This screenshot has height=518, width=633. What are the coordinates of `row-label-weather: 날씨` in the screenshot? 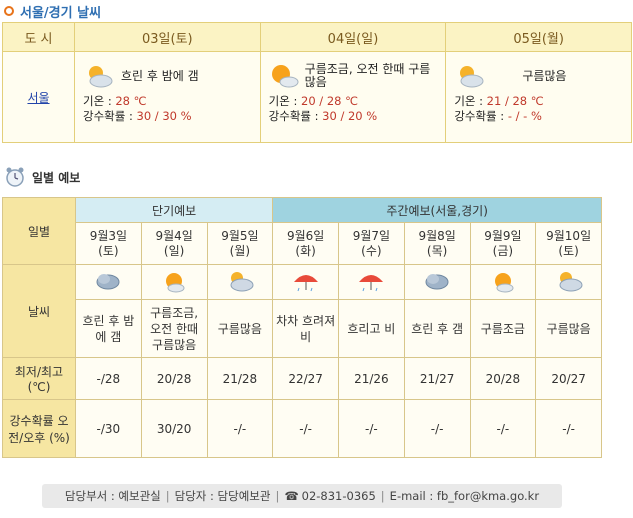 It's located at (39, 311).